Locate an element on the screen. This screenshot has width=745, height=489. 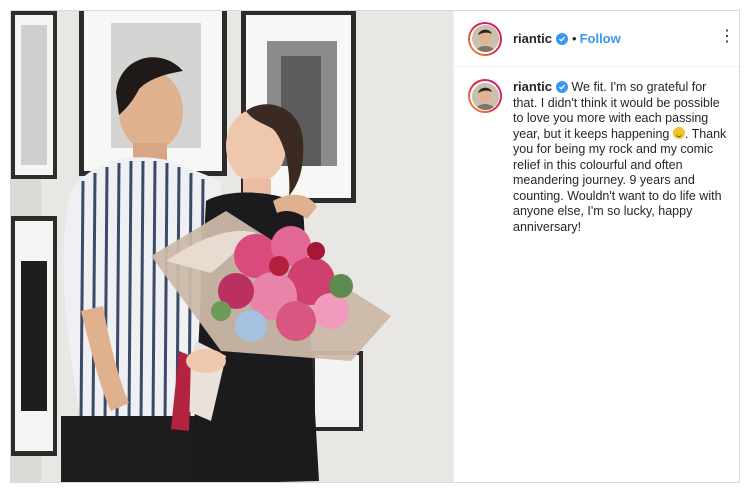
post-header: riantic • Follow ⋮ is located at coordinates (596, 39).